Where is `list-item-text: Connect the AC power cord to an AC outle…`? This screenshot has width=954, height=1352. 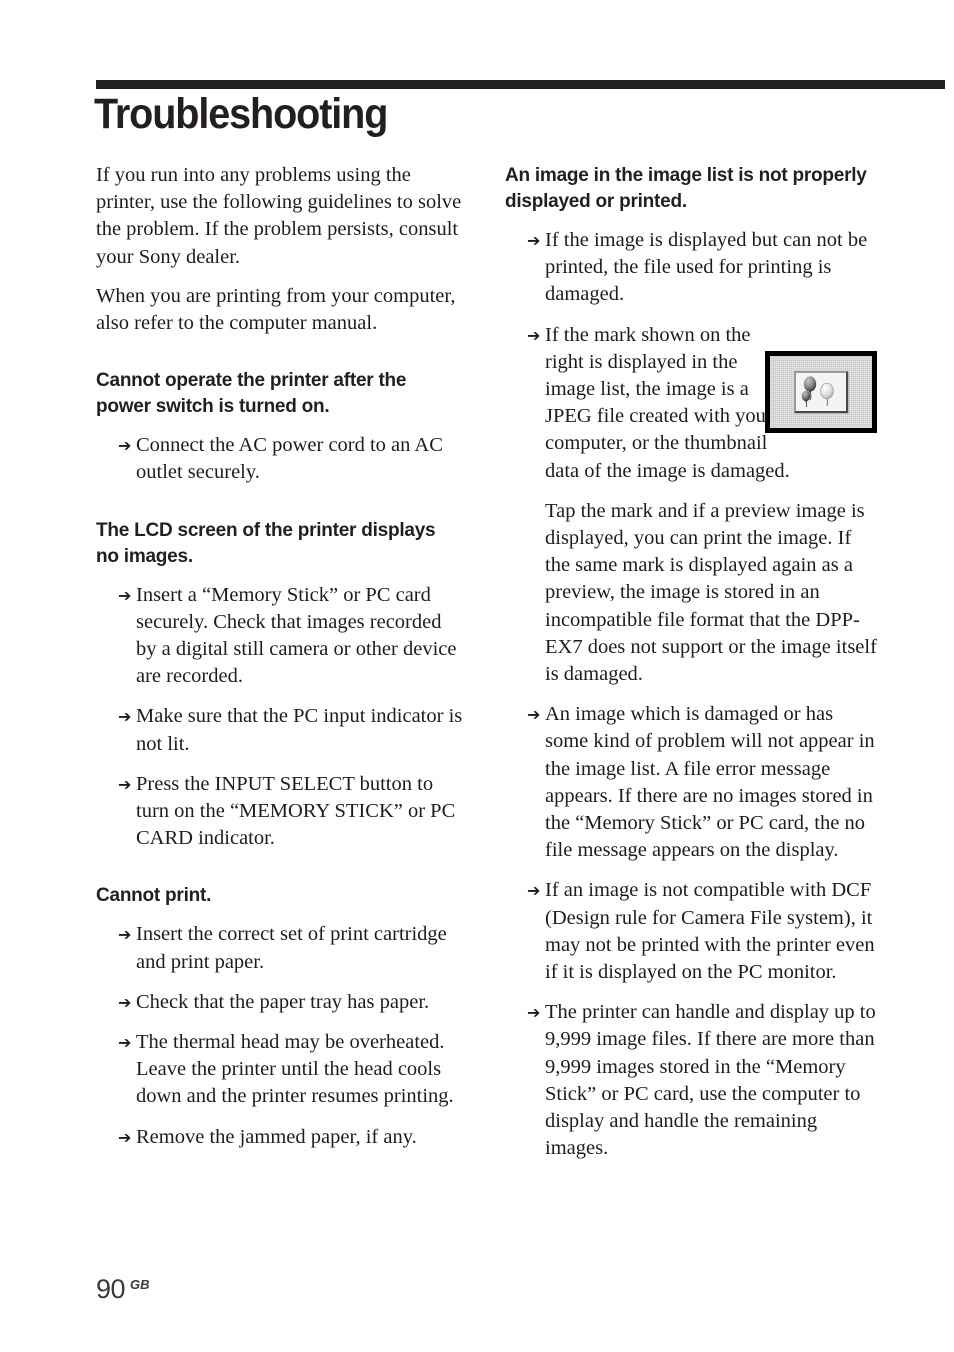
list-item-text: Connect the AC power cord to an AC outle… is located at coordinates (289, 459).